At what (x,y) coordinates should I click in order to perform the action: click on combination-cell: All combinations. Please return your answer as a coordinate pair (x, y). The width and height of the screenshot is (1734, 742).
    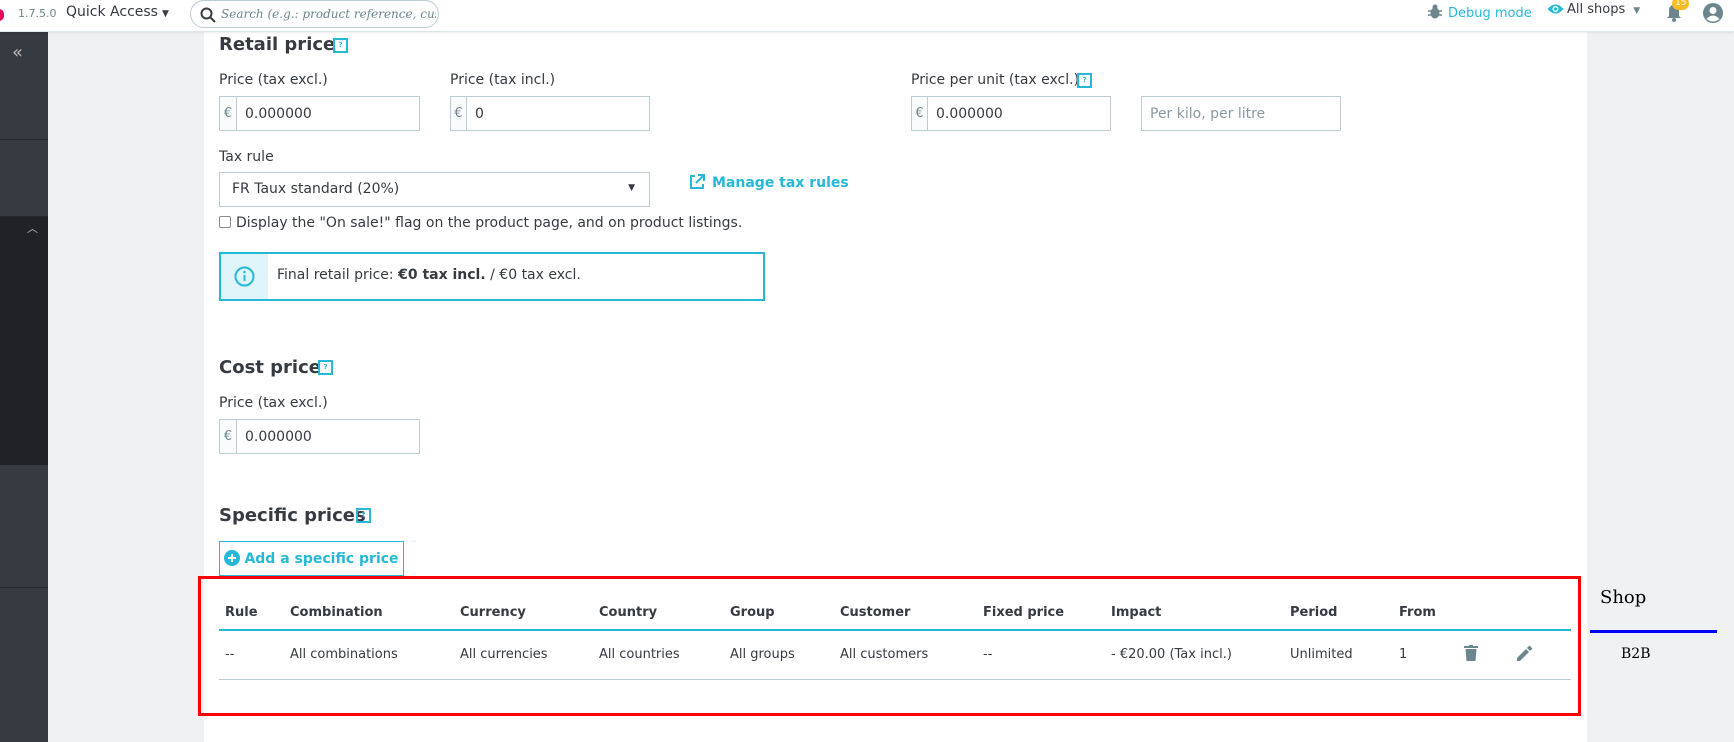
    Looking at the image, I should click on (369, 655).